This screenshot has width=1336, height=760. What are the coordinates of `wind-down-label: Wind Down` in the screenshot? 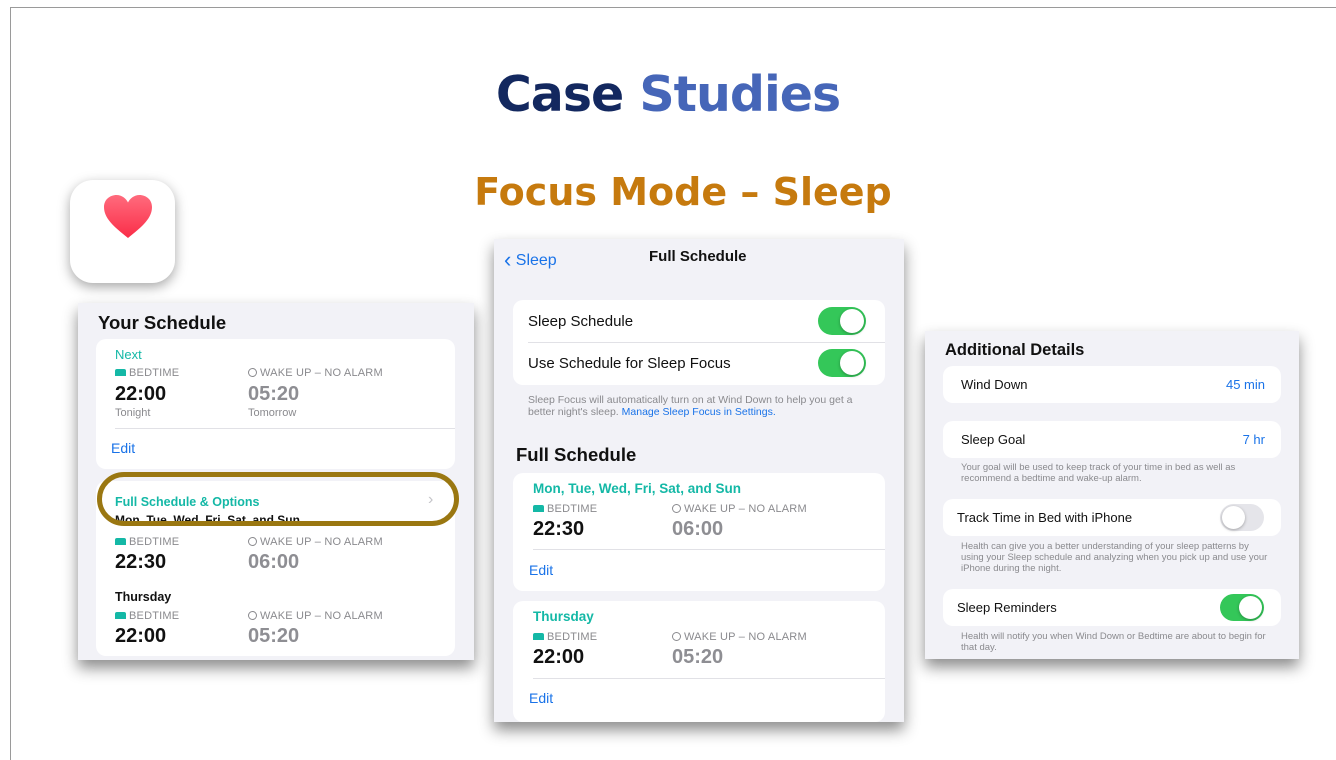 It's located at (994, 384).